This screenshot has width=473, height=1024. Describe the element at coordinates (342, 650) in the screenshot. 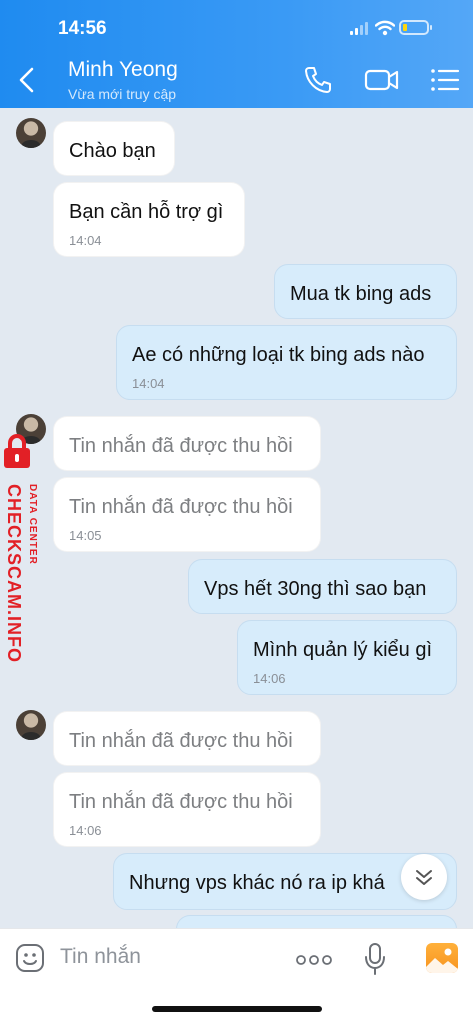

I see `message-text: Mình quản lý kiểu gì` at that location.